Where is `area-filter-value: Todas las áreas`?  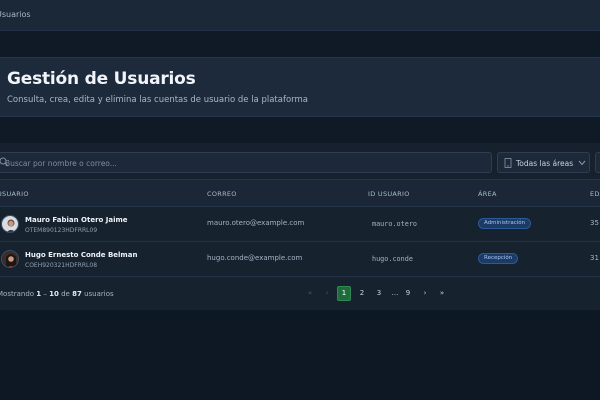 area-filter-value: Todas las áreas is located at coordinates (545, 163).